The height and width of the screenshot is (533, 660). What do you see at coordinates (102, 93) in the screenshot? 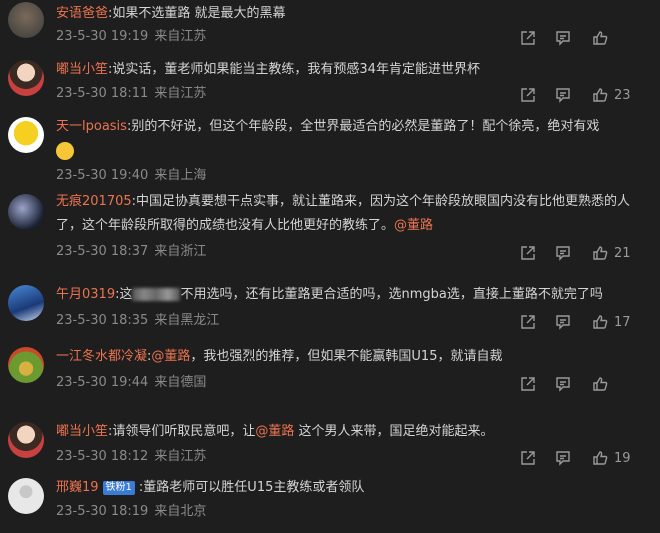
I see `timestamp: 23-5-30 18:11` at bounding box center [102, 93].